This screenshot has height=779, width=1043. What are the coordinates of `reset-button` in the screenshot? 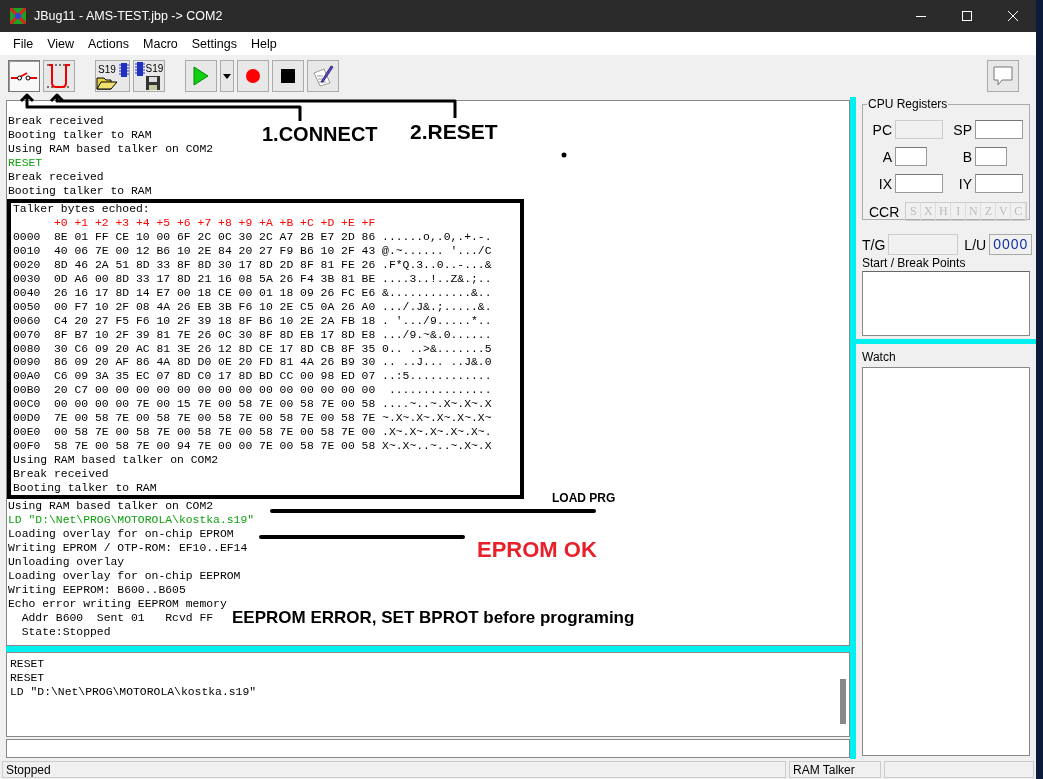 It's located at (59, 76).